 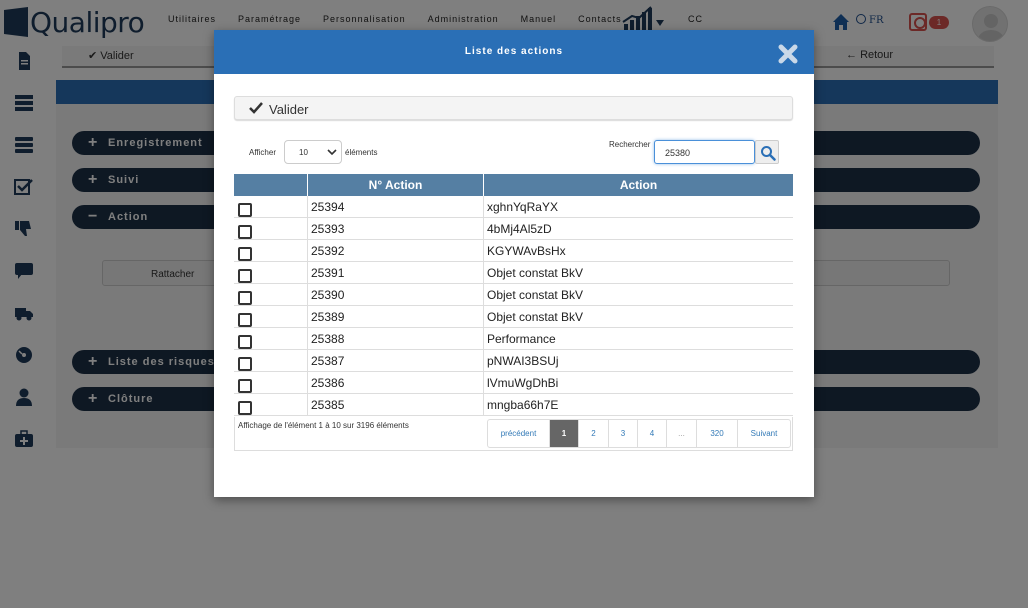 What do you see at coordinates (652, 433) in the screenshot?
I see `pagination-page-4: 4` at bounding box center [652, 433].